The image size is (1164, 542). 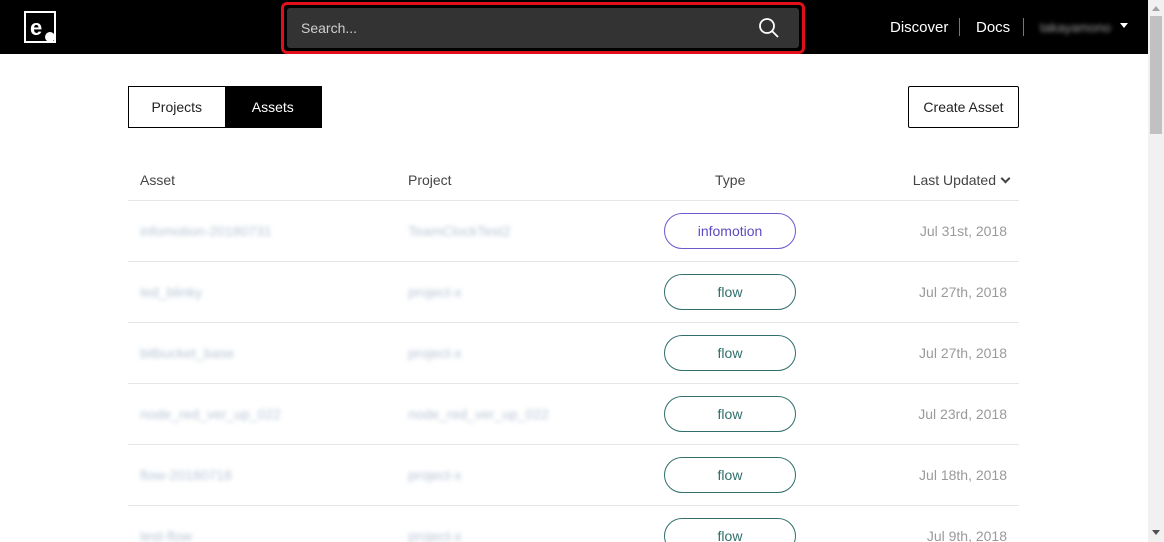 What do you see at coordinates (206, 231) in the screenshot?
I see `asset-name: infomotion-20180731` at bounding box center [206, 231].